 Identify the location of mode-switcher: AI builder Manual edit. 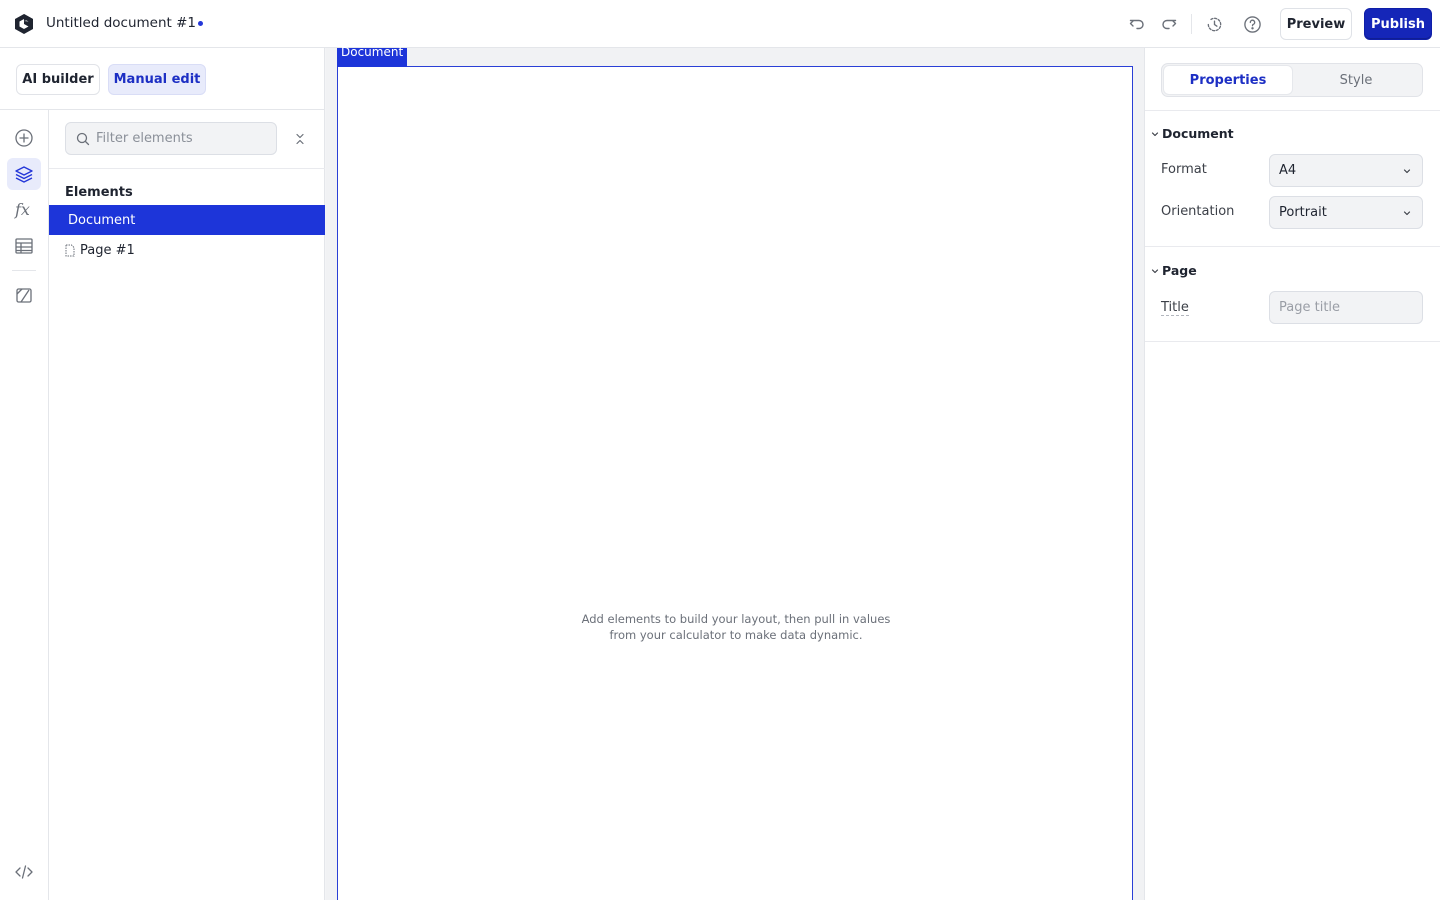
(162, 79).